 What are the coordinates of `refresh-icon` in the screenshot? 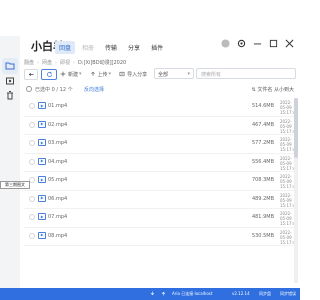 It's located at (49, 74).